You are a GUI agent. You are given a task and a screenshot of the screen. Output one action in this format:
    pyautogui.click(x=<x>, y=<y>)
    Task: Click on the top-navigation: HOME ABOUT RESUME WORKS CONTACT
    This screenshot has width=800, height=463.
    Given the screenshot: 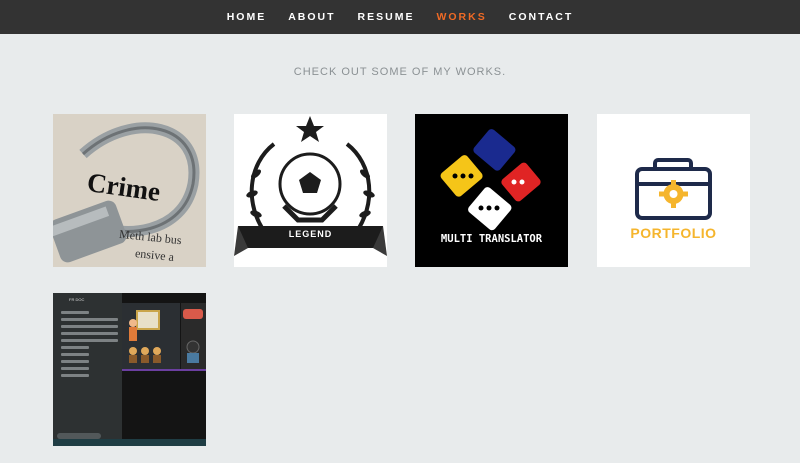 What is the action you would take?
    pyautogui.click(x=400, y=17)
    